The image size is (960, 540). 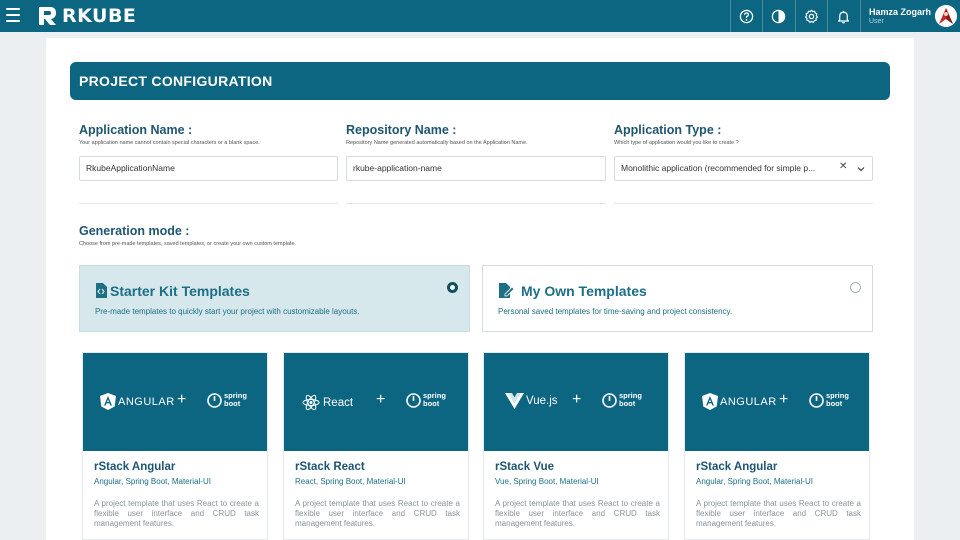 I want to click on template-name: rStack React, so click(x=330, y=467).